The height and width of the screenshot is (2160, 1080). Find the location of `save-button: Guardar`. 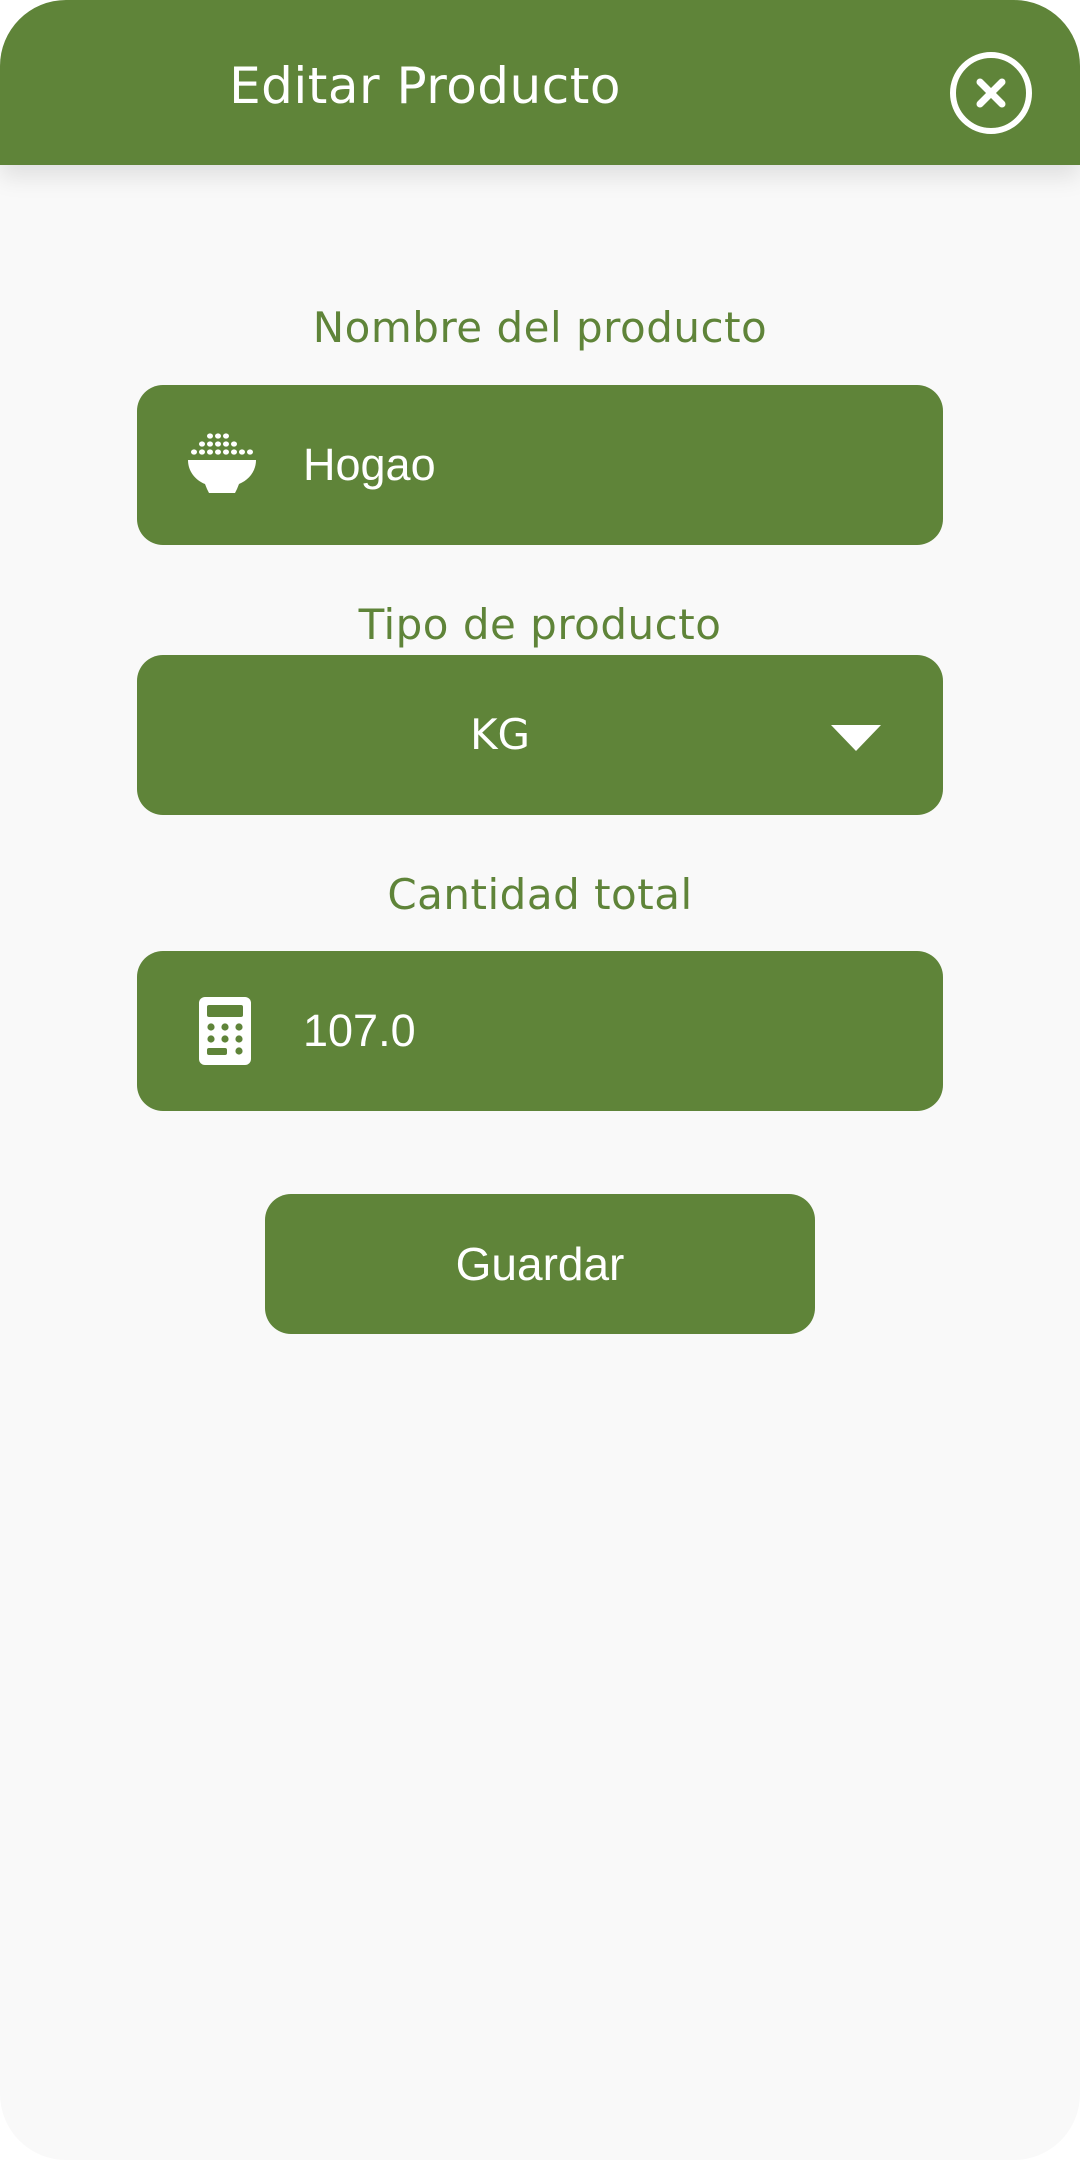

save-button: Guardar is located at coordinates (540, 1264).